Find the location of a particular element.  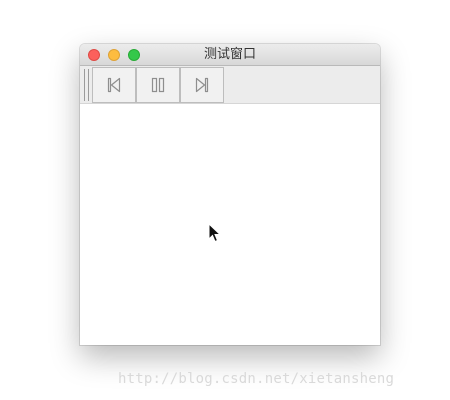

watermark-text: http://blog.csdn.net/xietansheng is located at coordinates (256, 379).